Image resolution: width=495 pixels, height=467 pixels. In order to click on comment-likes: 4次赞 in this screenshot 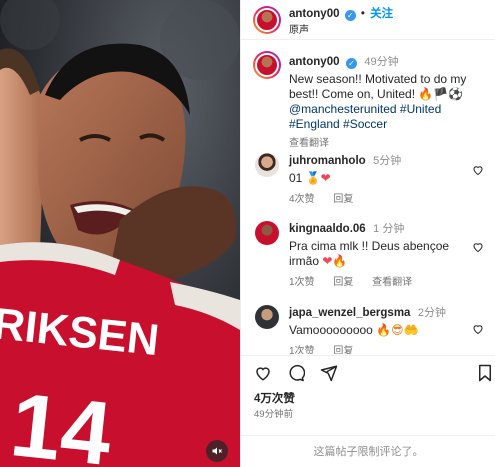, I will do `click(302, 199)`.